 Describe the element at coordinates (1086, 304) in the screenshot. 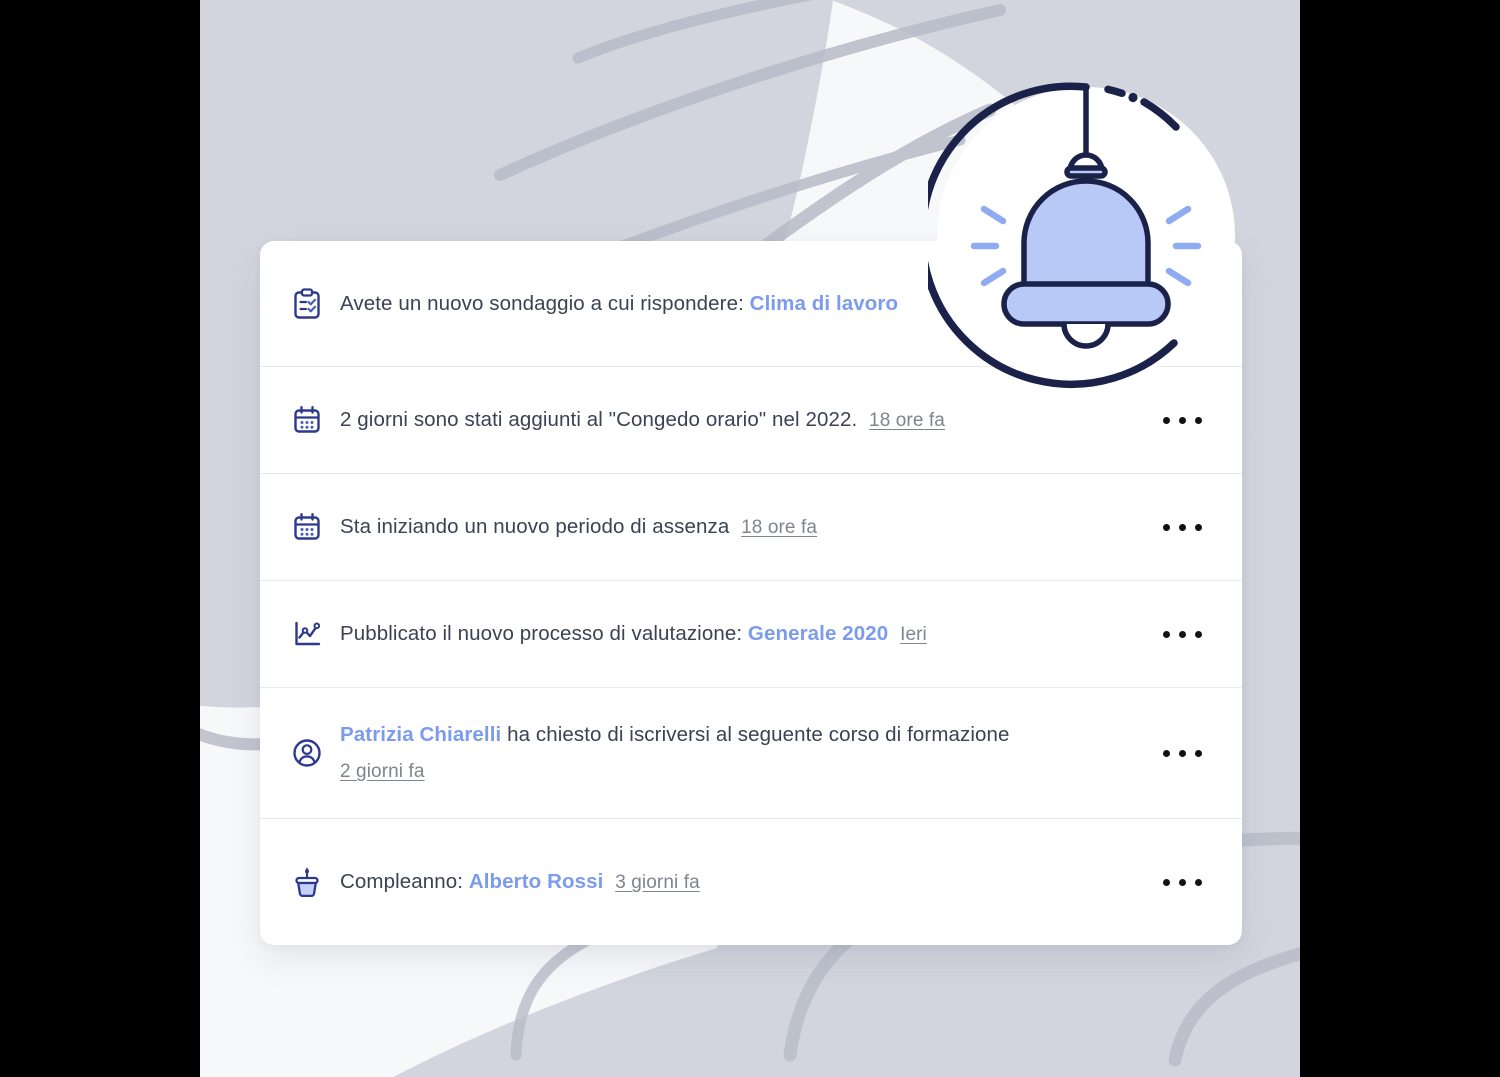

I see `bell-base` at that location.